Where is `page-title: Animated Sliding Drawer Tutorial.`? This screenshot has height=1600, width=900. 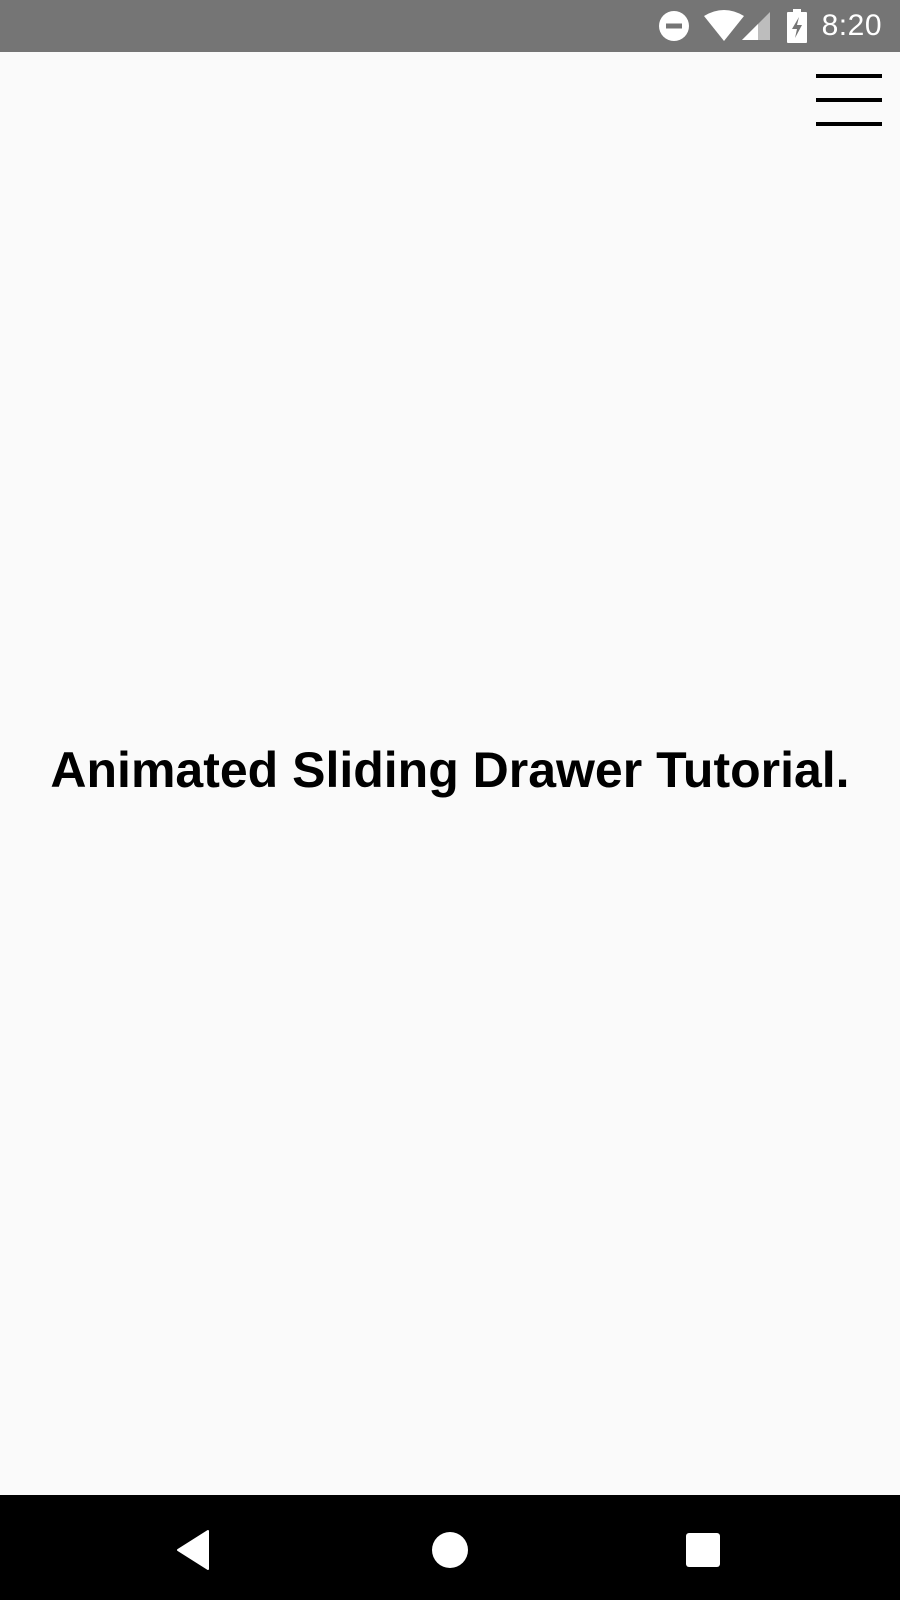
page-title: Animated Sliding Drawer Tutorial. is located at coordinates (450, 770).